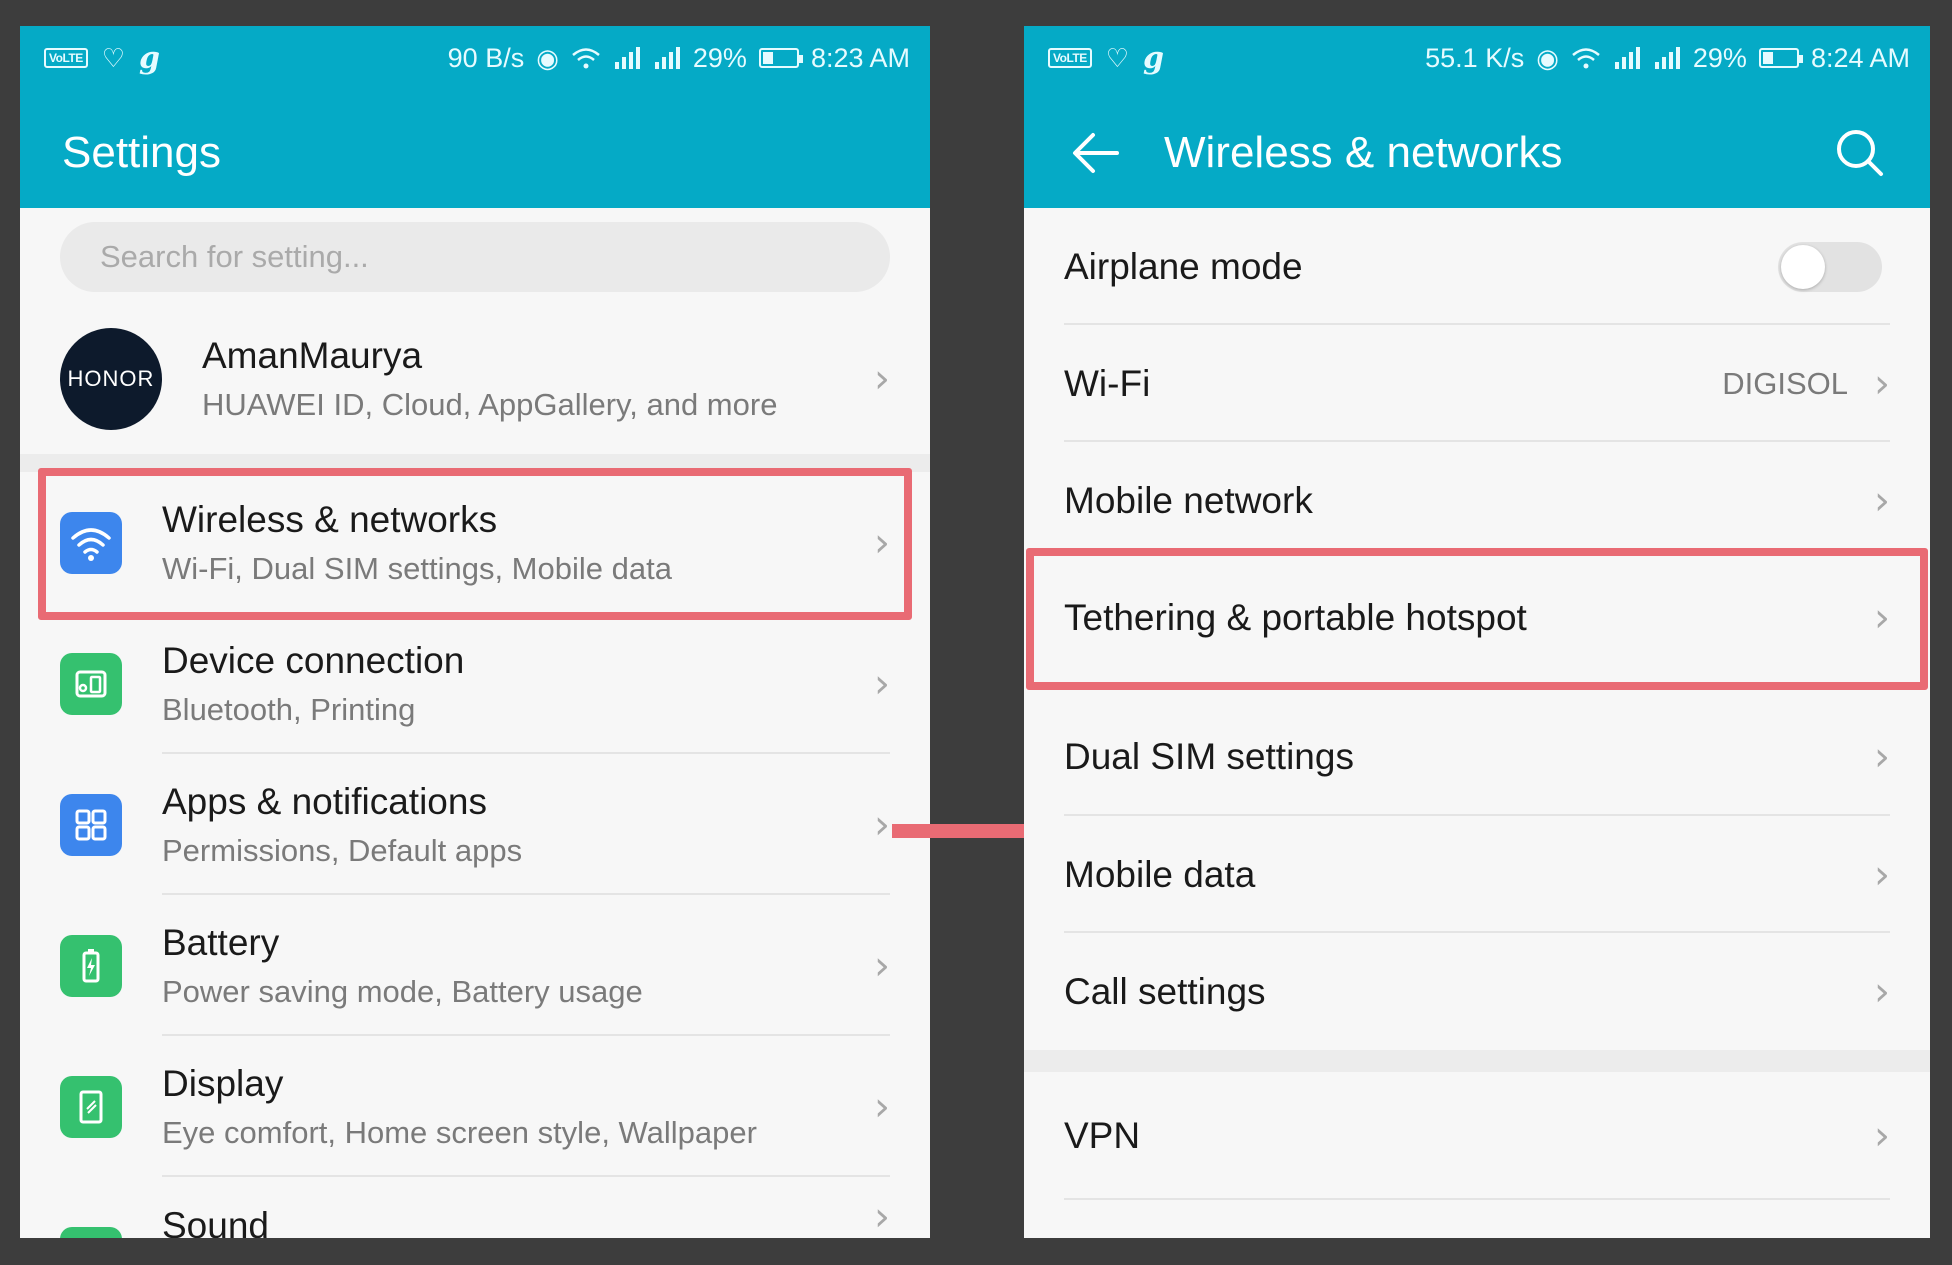  I want to click on item-title: Sound, so click(215, 1221).